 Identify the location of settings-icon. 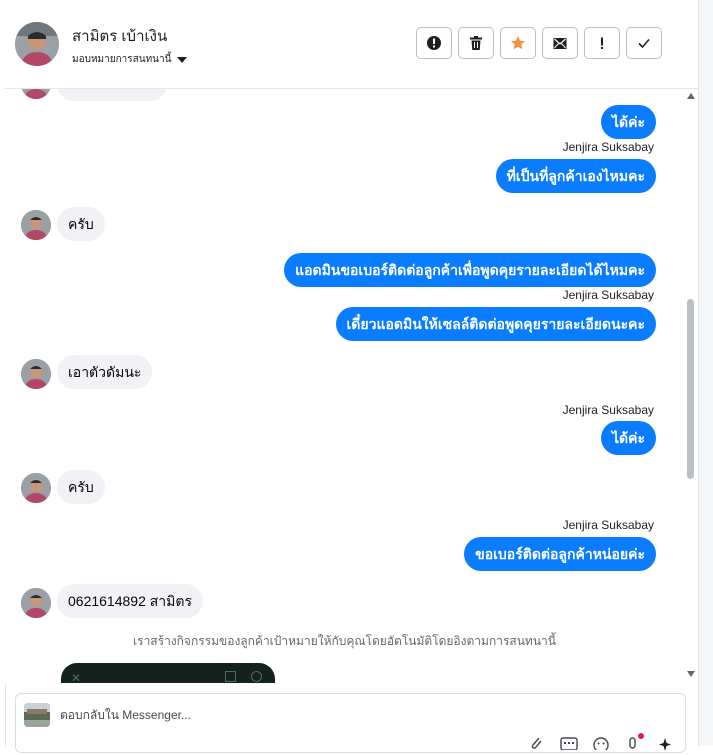
(256, 676).